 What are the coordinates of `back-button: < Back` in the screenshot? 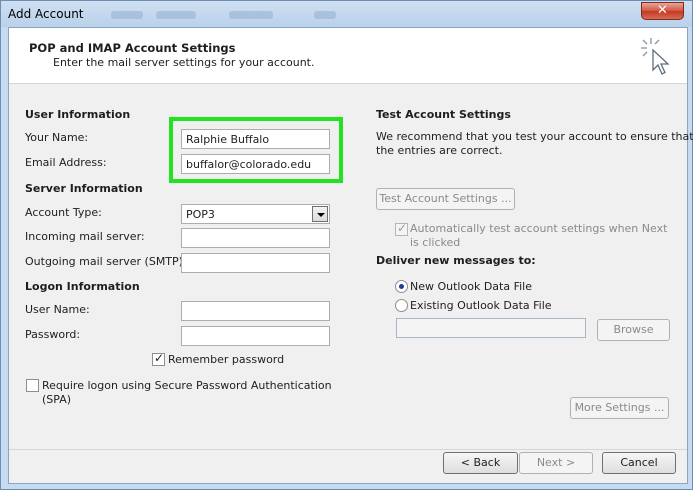 It's located at (480, 463).